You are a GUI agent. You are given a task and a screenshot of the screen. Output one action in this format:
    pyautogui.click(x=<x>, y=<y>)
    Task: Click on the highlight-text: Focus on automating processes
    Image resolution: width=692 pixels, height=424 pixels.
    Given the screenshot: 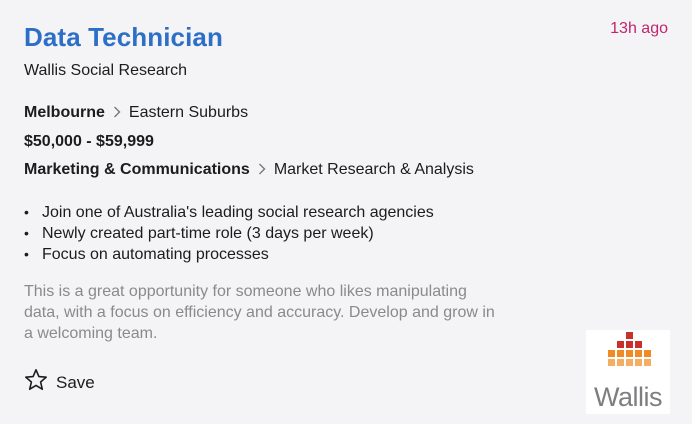 What is the action you would take?
    pyautogui.click(x=155, y=254)
    